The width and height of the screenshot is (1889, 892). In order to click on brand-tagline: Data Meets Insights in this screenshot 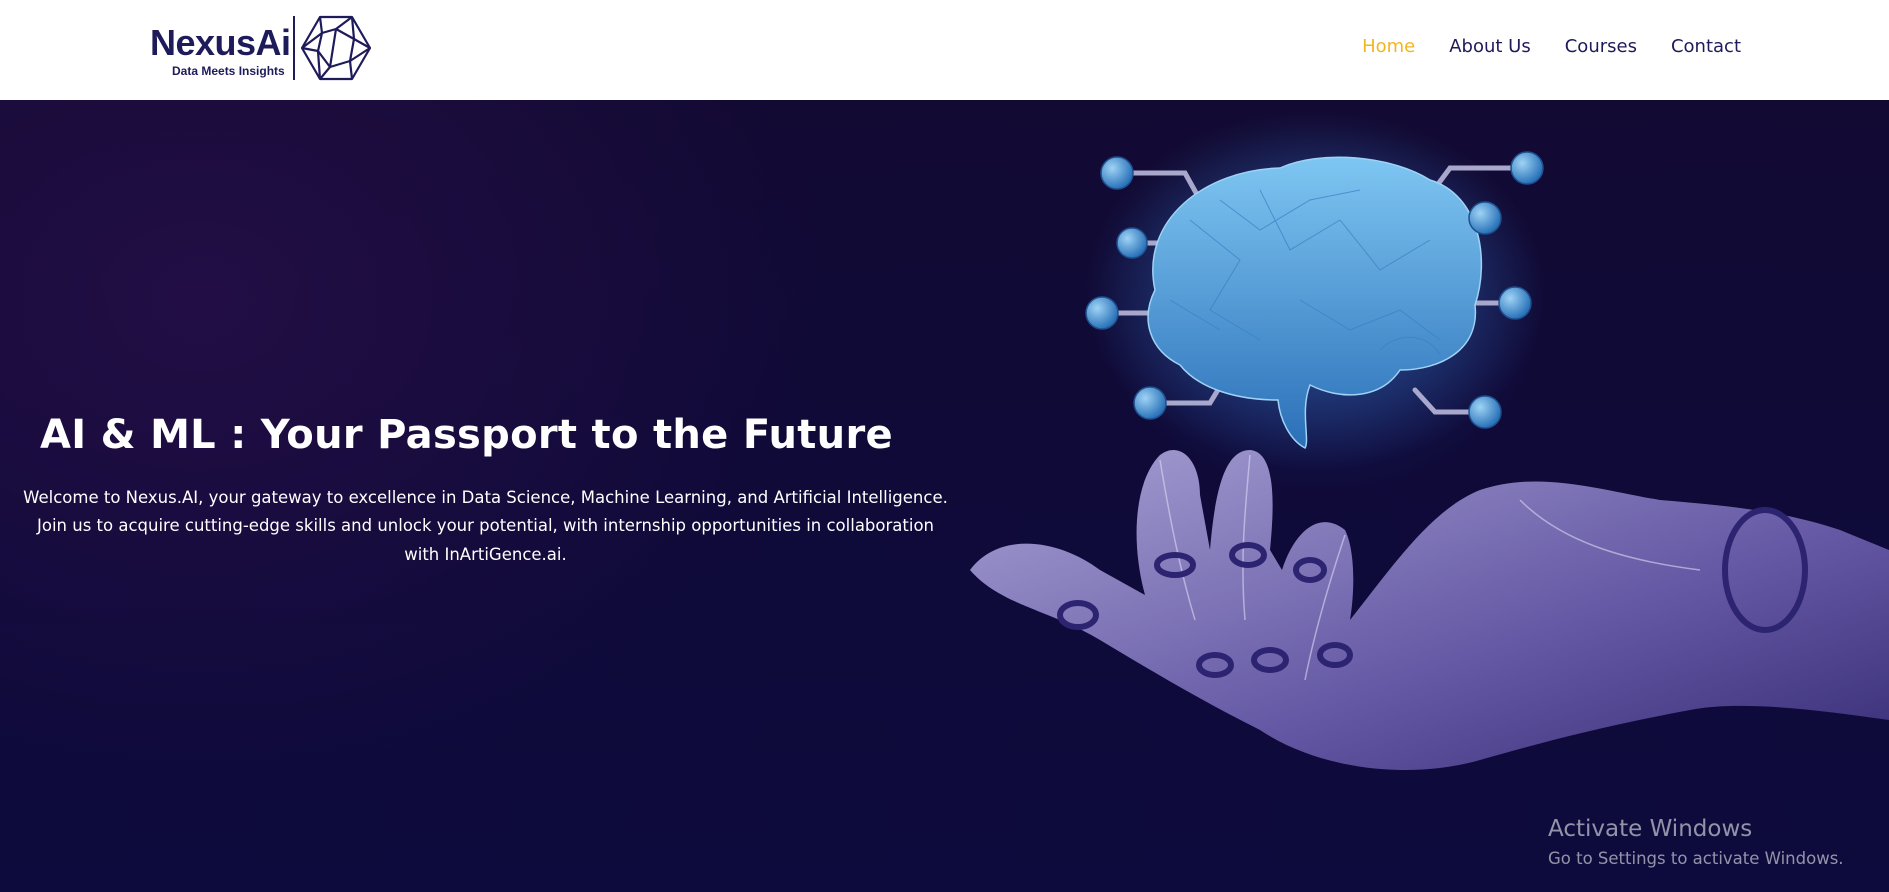, I will do `click(228, 71)`.